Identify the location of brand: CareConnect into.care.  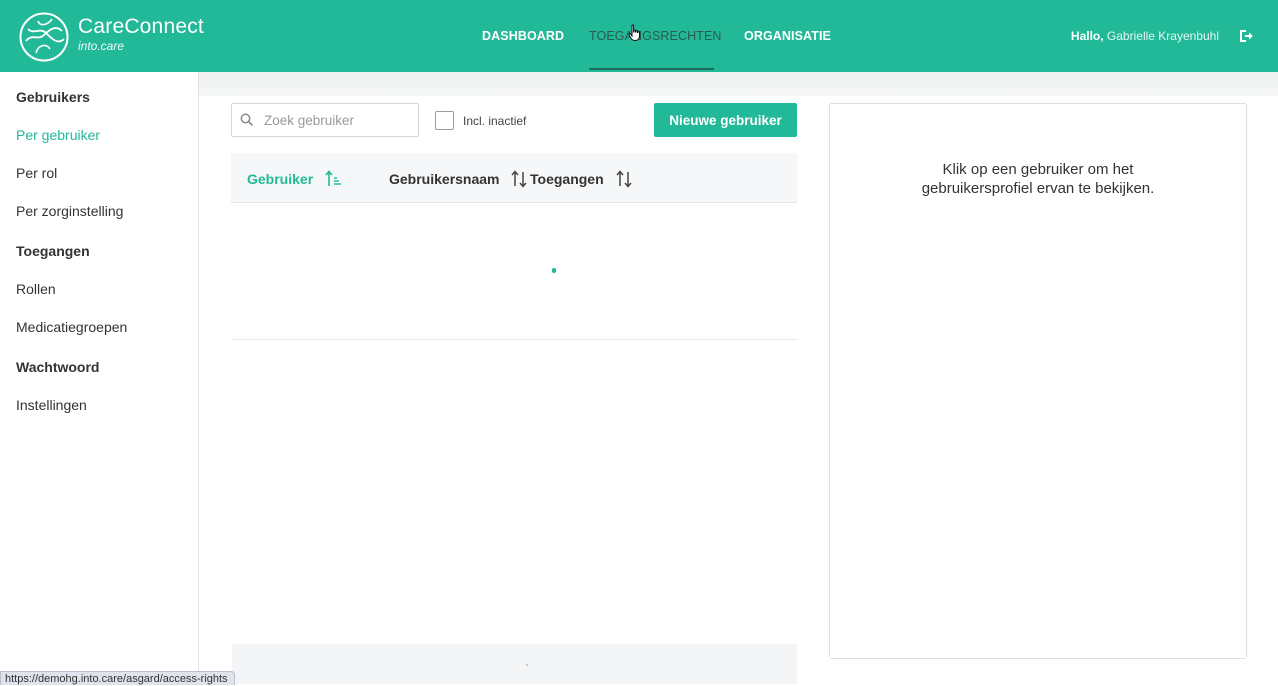
(111, 37).